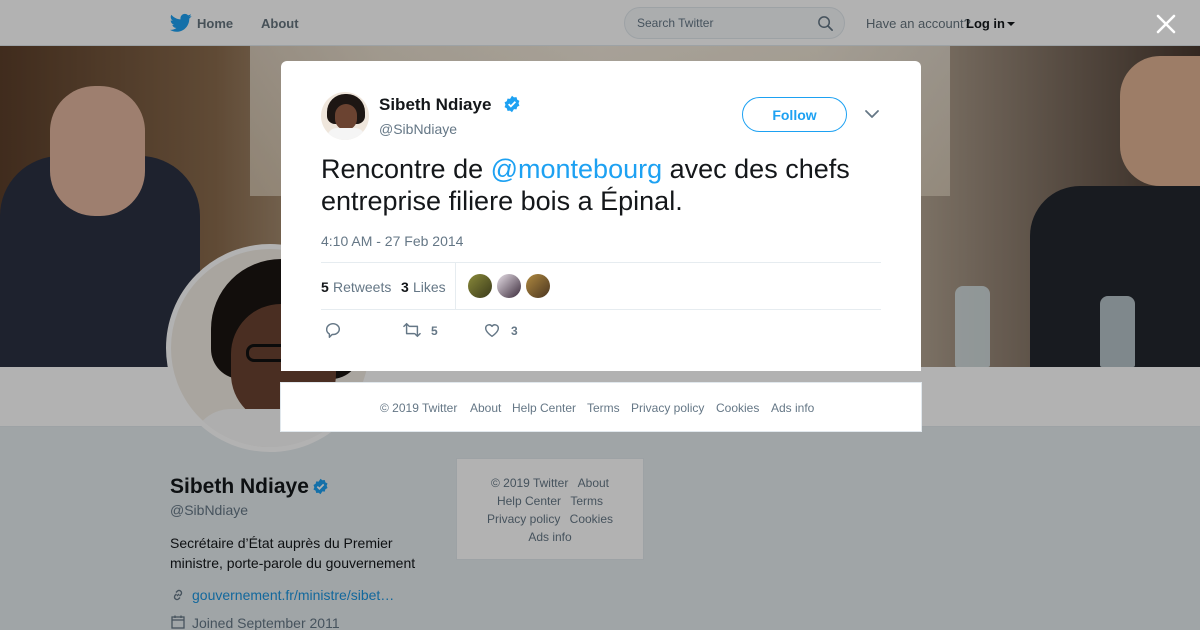 The height and width of the screenshot is (630, 1200). I want to click on likes-label: Likes, so click(429, 287).